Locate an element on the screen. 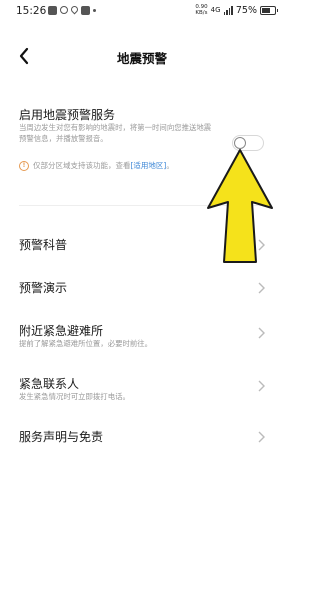  location-icon is located at coordinates (74, 9).